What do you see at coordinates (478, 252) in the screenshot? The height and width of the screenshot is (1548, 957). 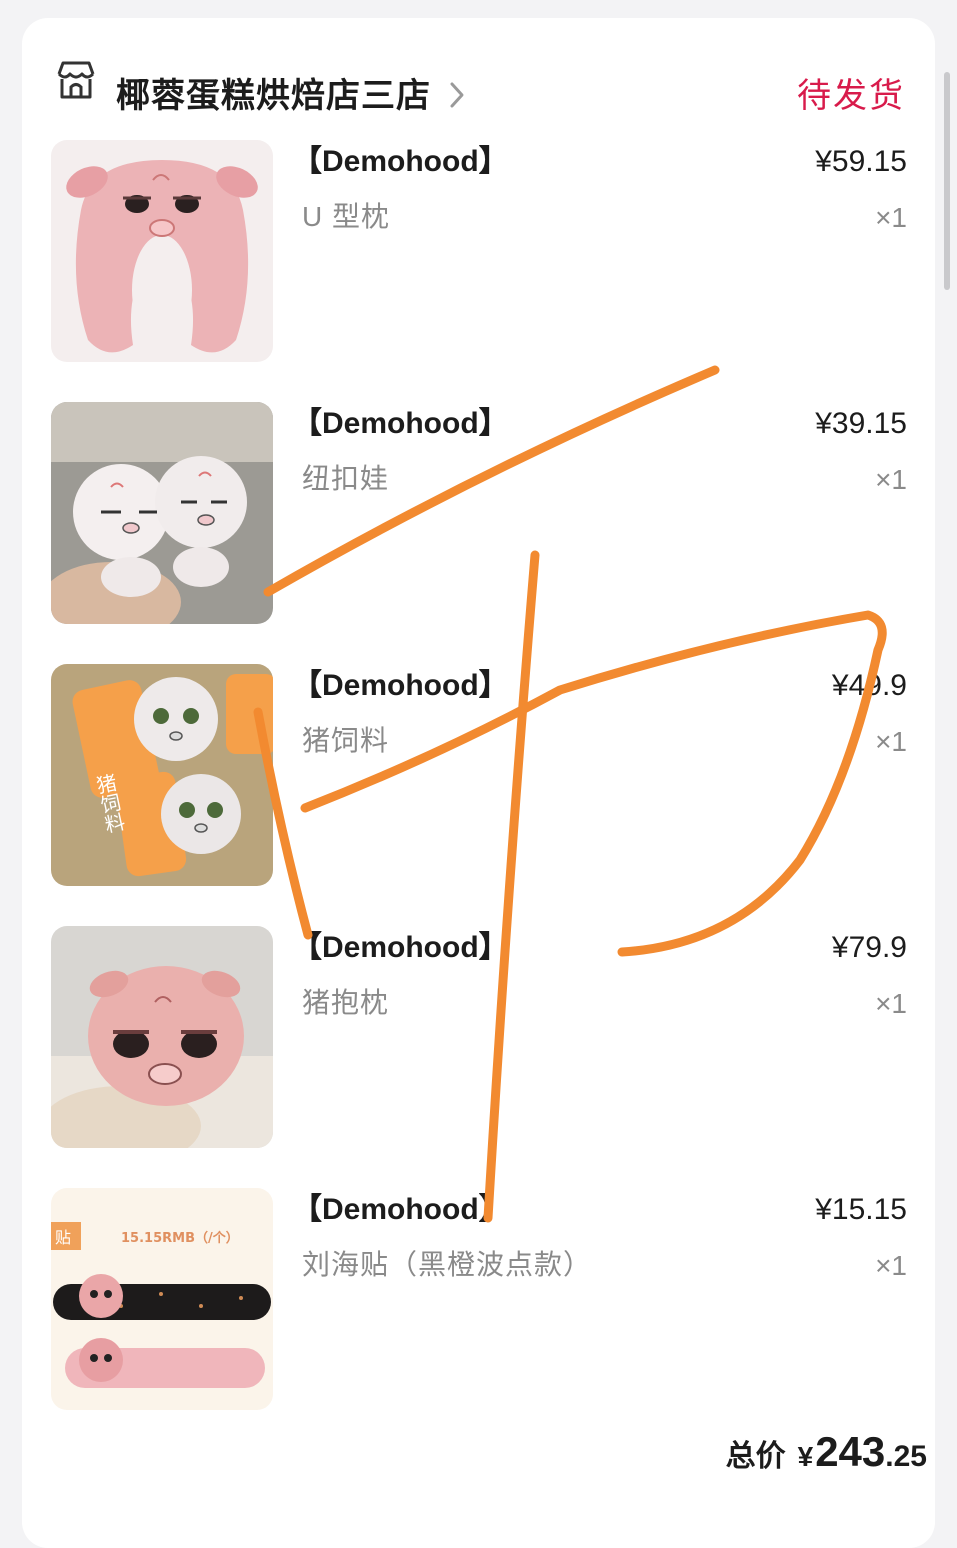 I see `order-item: 【Demohood】 U 型枕 ¥59.15 ×1` at bounding box center [478, 252].